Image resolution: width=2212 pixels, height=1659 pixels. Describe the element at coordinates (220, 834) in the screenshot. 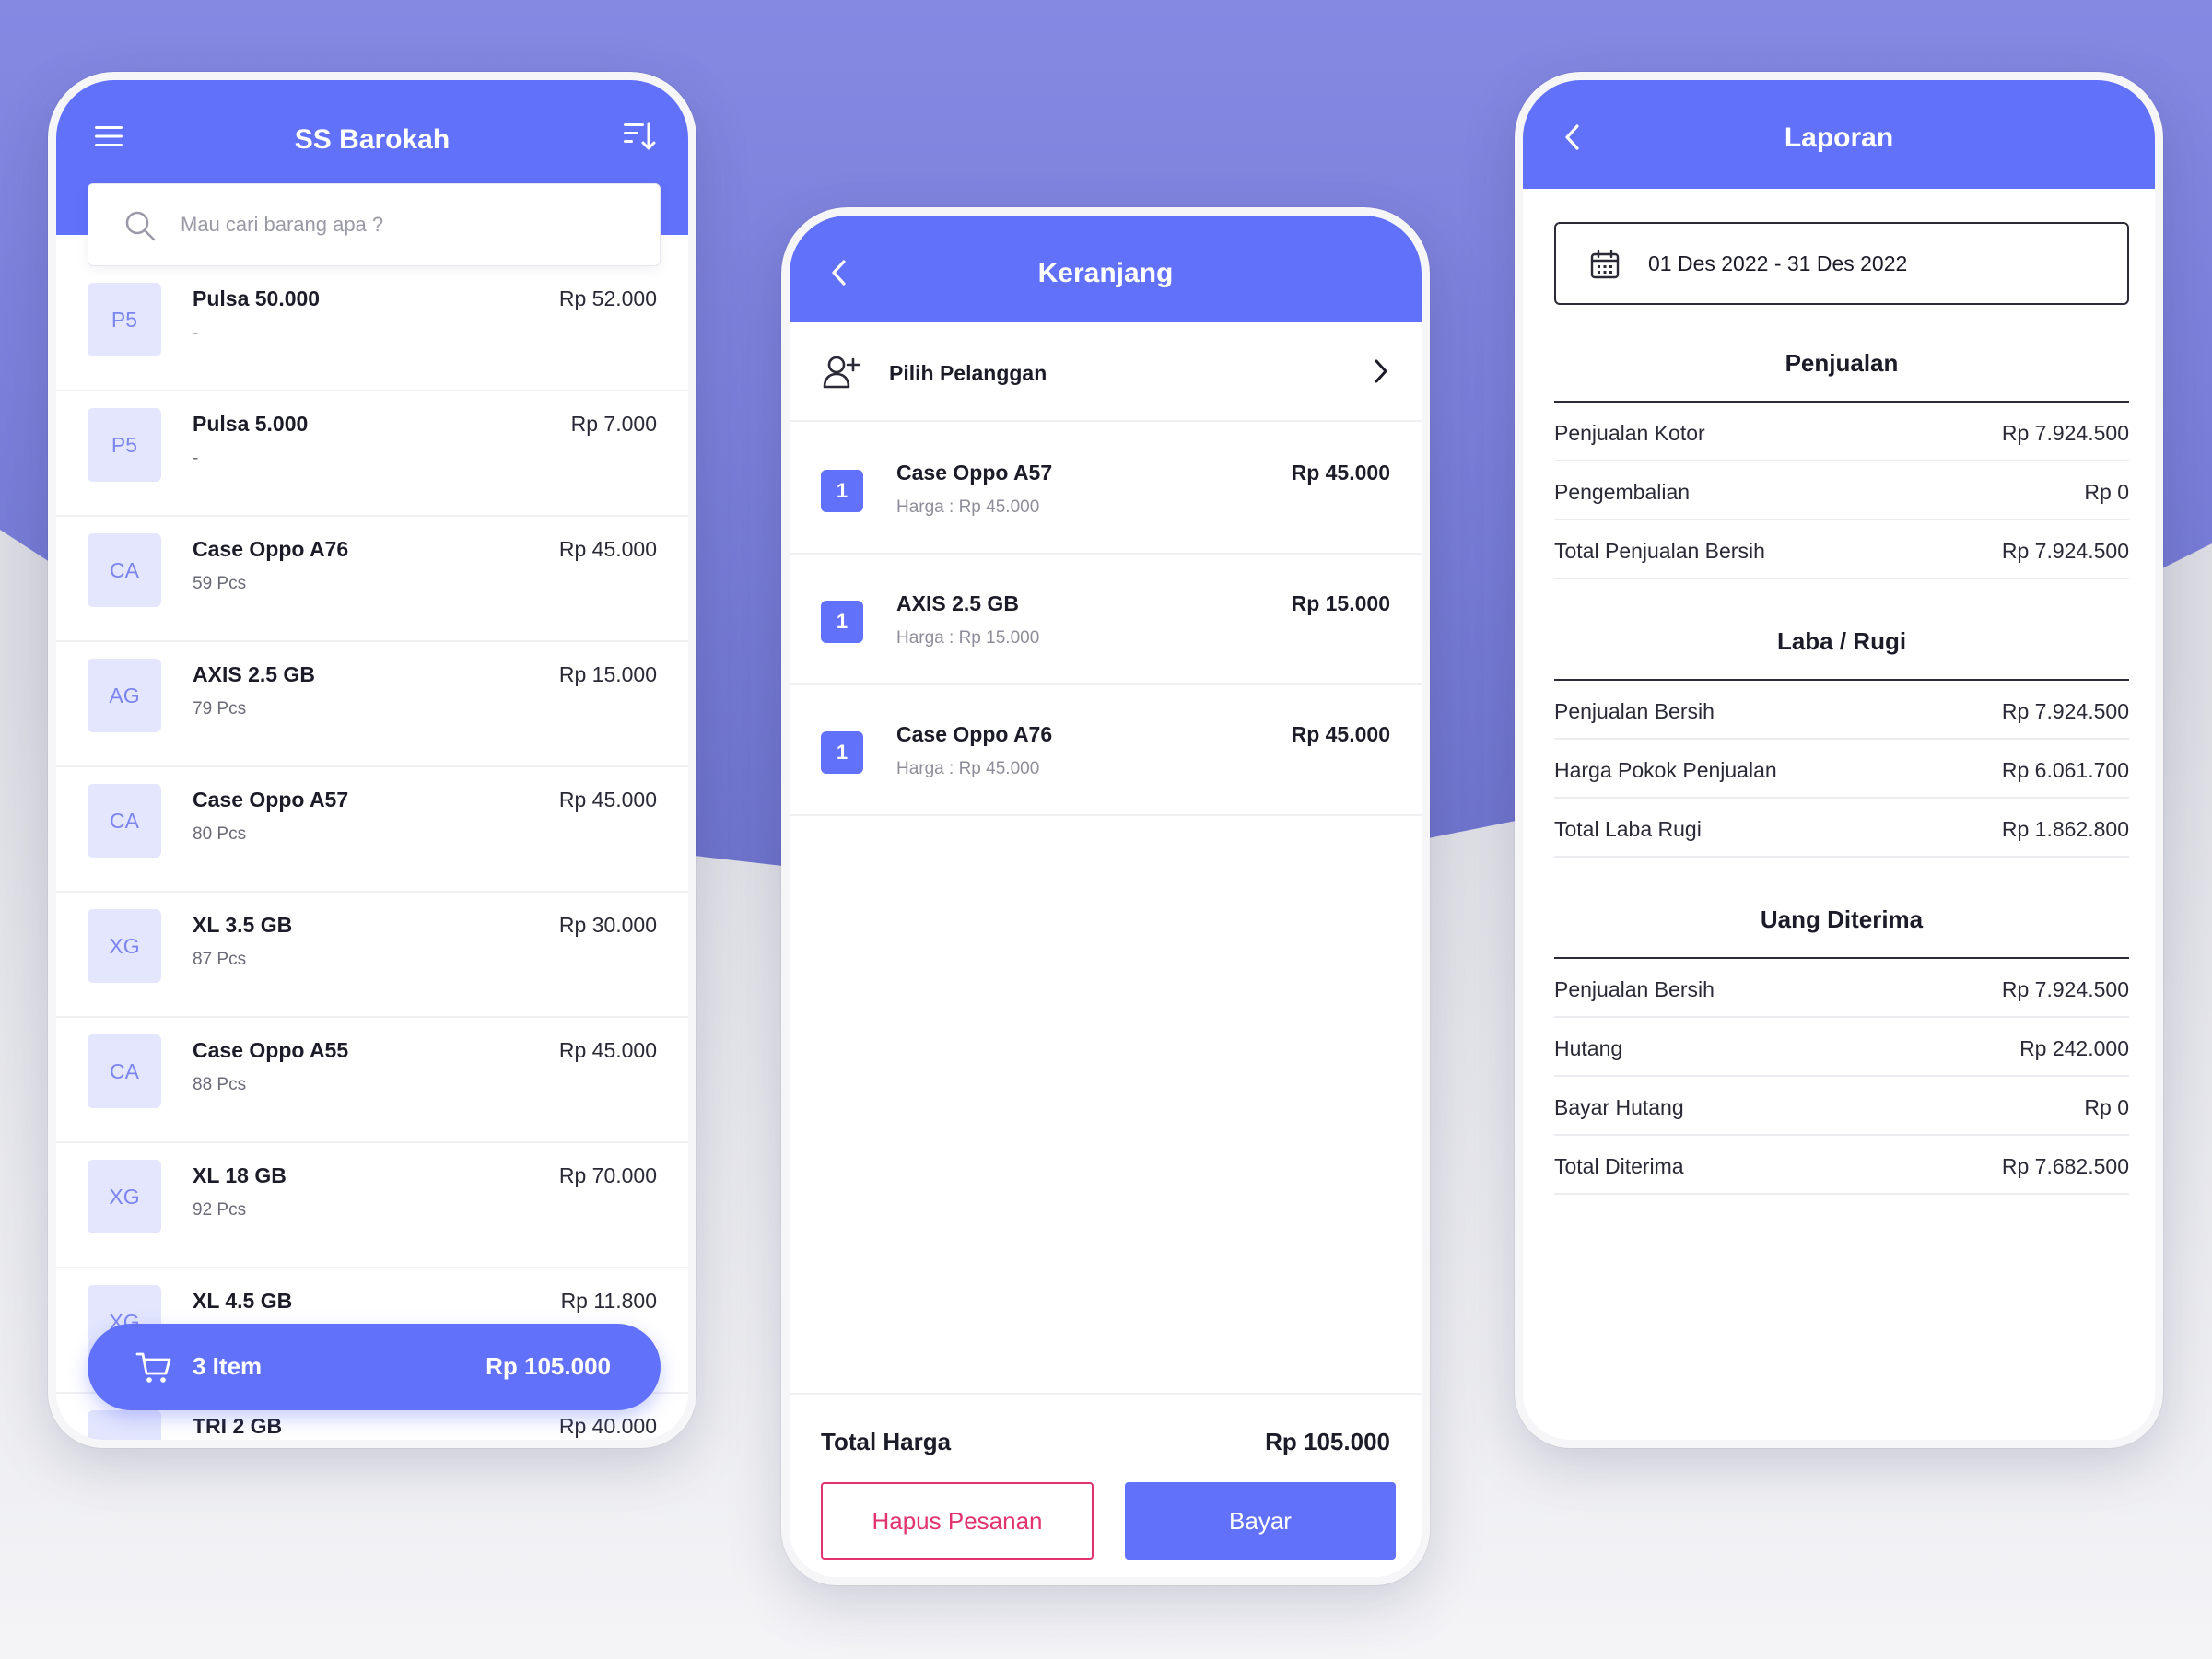

I see `product-stock: 80 Pcs` at that location.